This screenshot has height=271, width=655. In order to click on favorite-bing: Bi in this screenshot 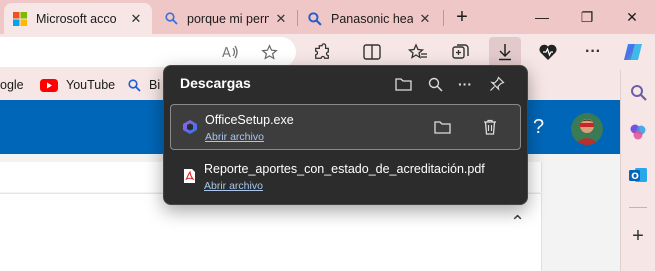, I will do `click(144, 85)`.